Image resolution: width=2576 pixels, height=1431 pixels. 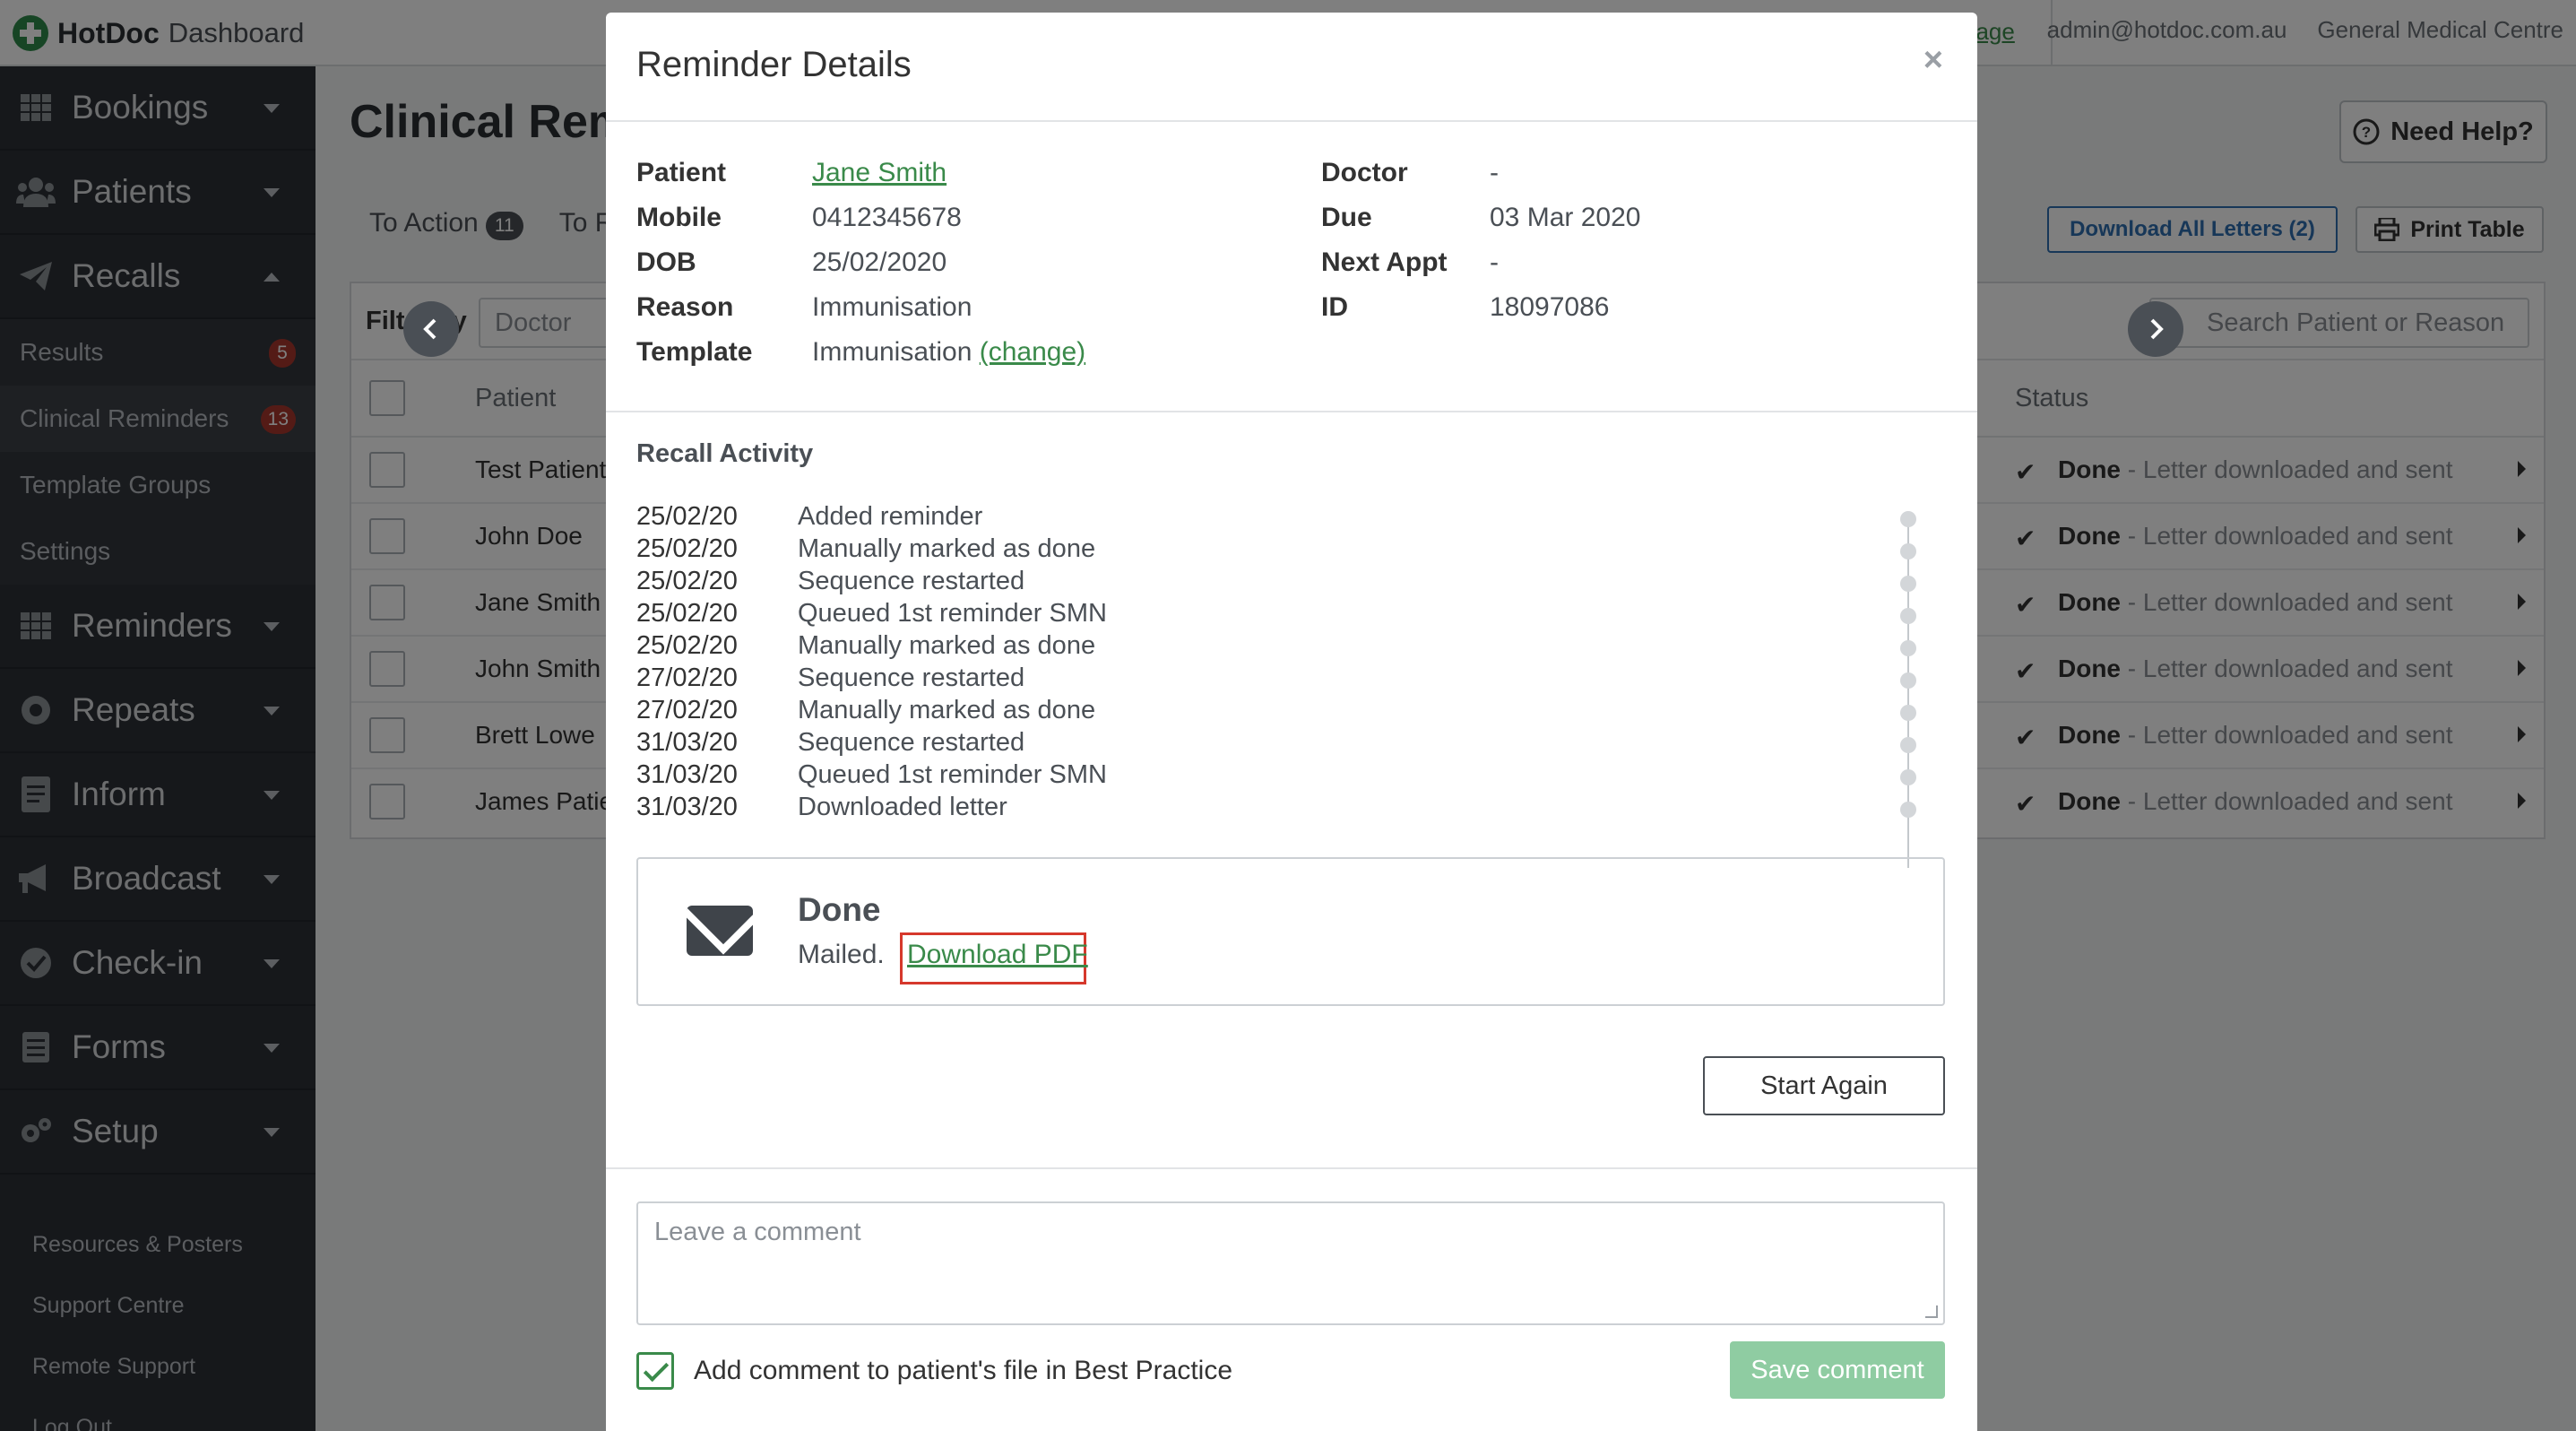 I want to click on patient-name-link: Jane Smith, so click(x=879, y=173).